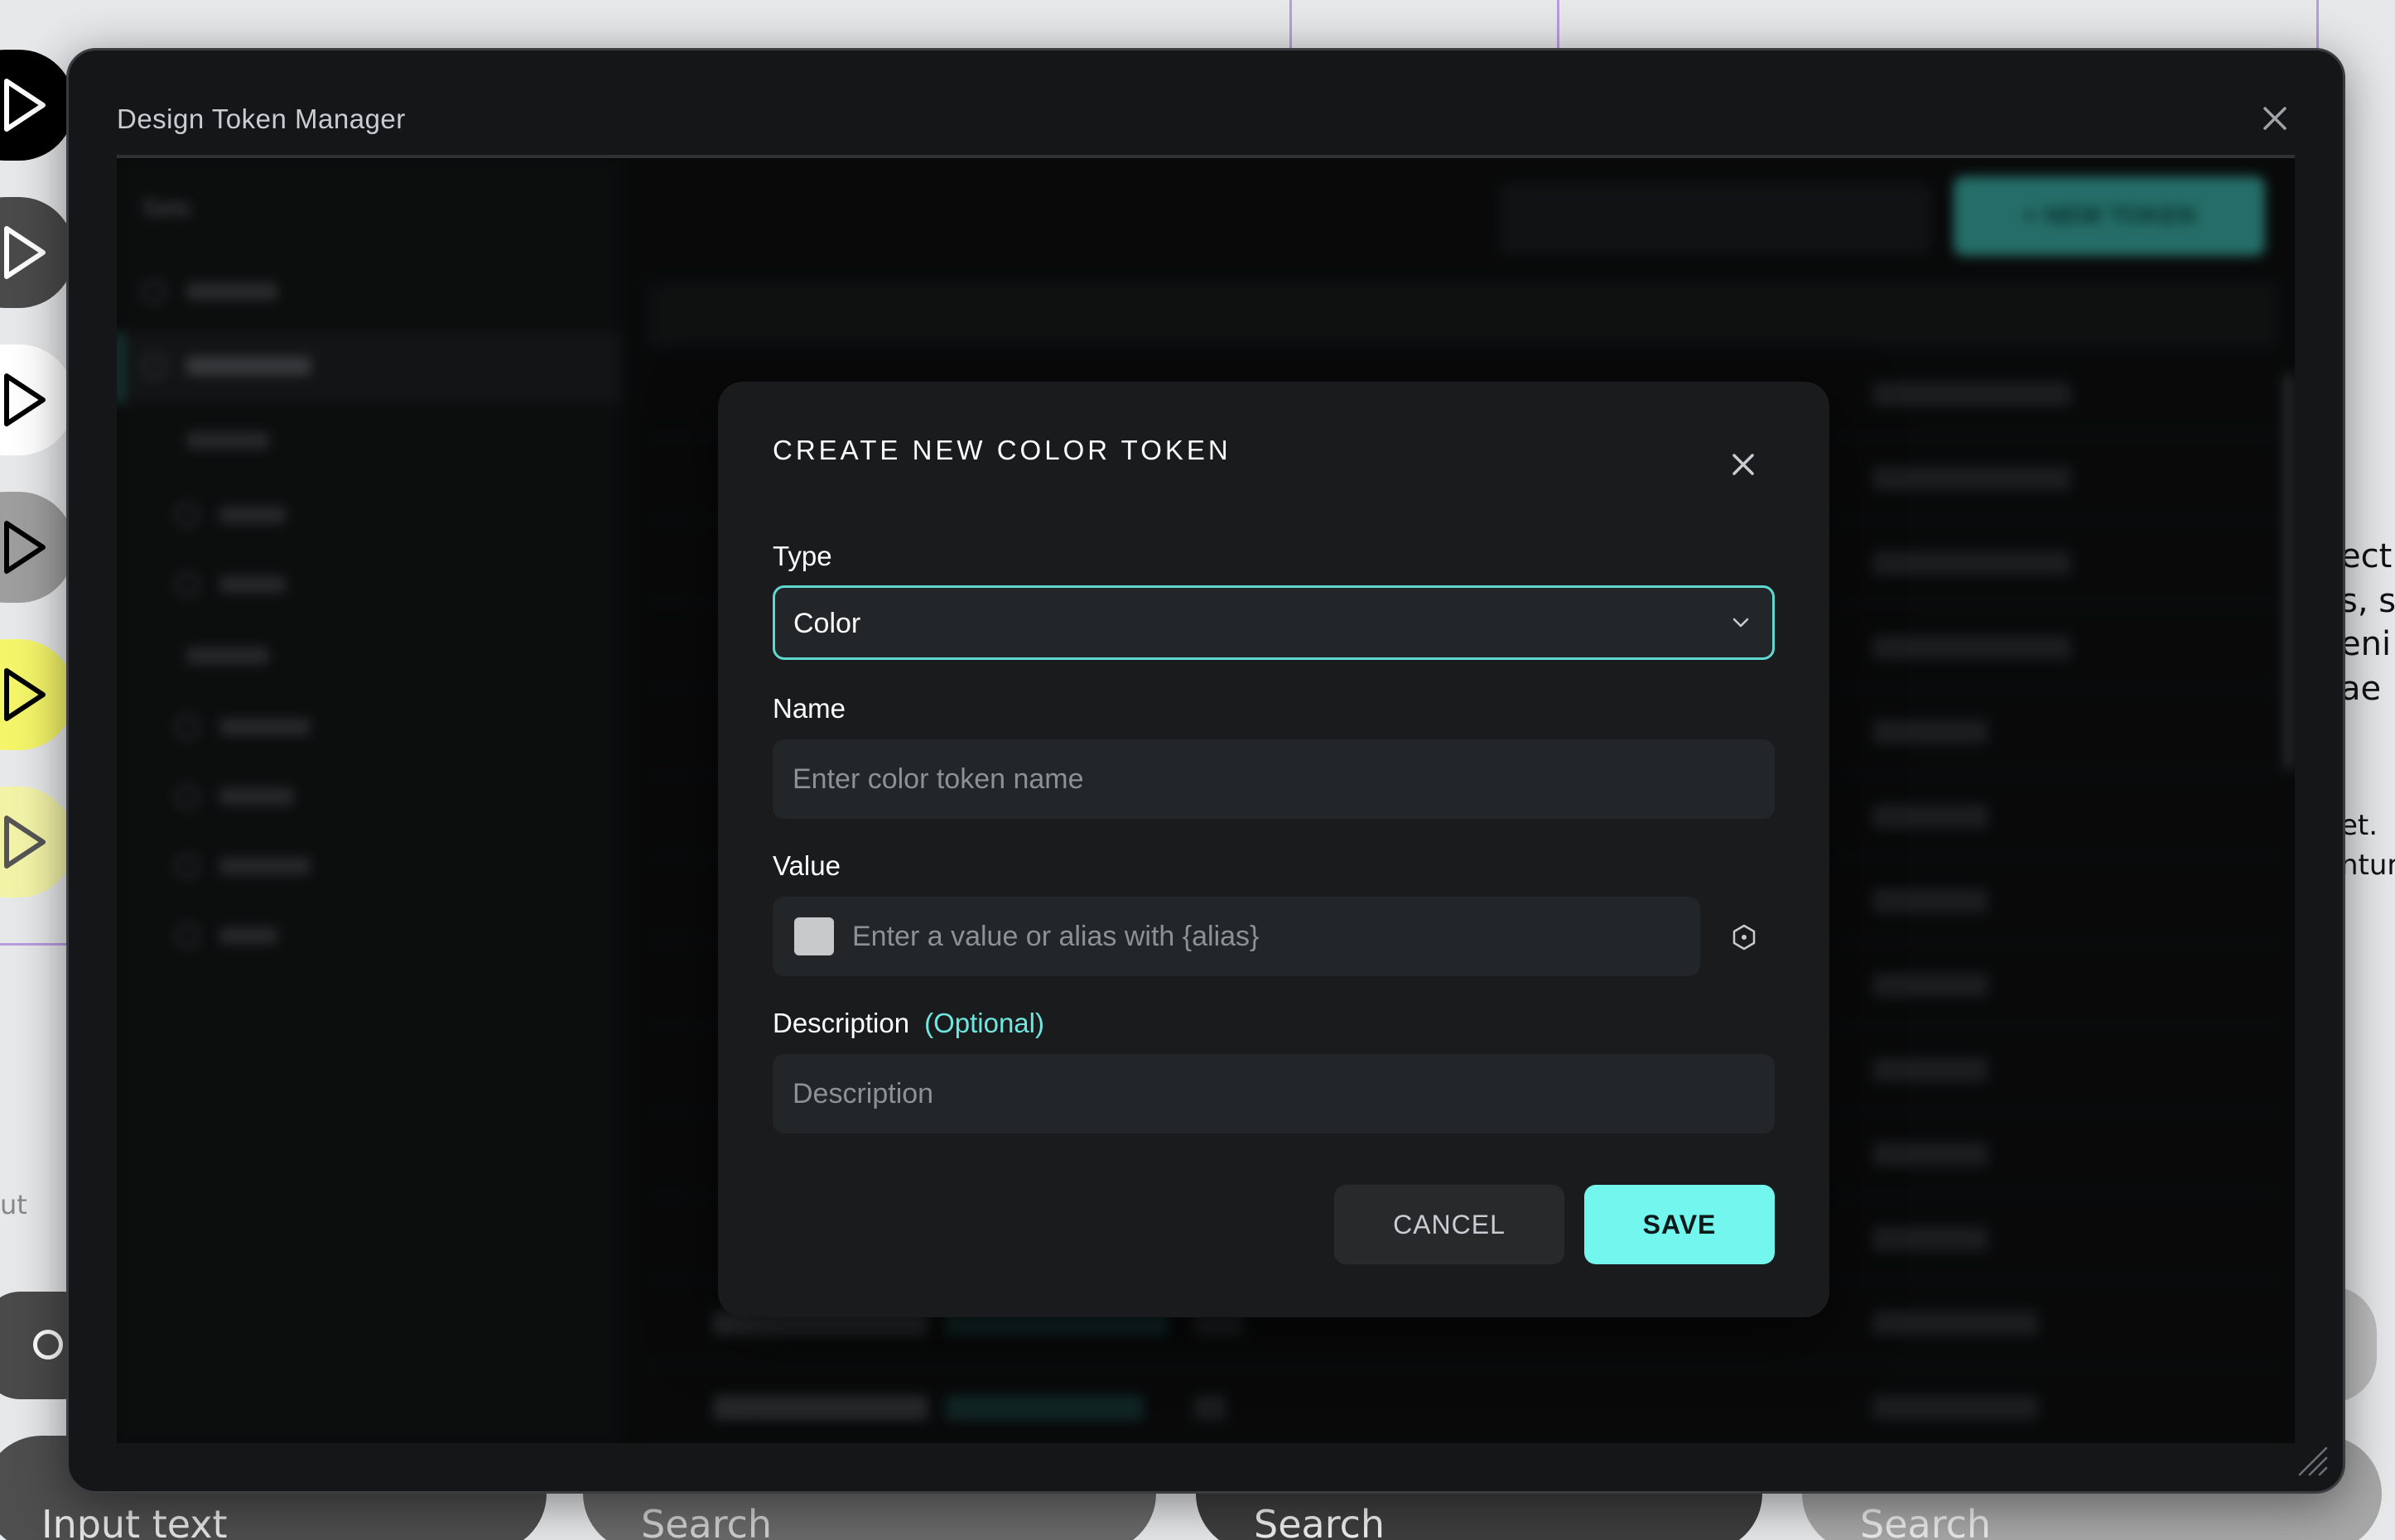 This screenshot has width=2395, height=1540. I want to click on resize-grip-icon, so click(2311, 1460).